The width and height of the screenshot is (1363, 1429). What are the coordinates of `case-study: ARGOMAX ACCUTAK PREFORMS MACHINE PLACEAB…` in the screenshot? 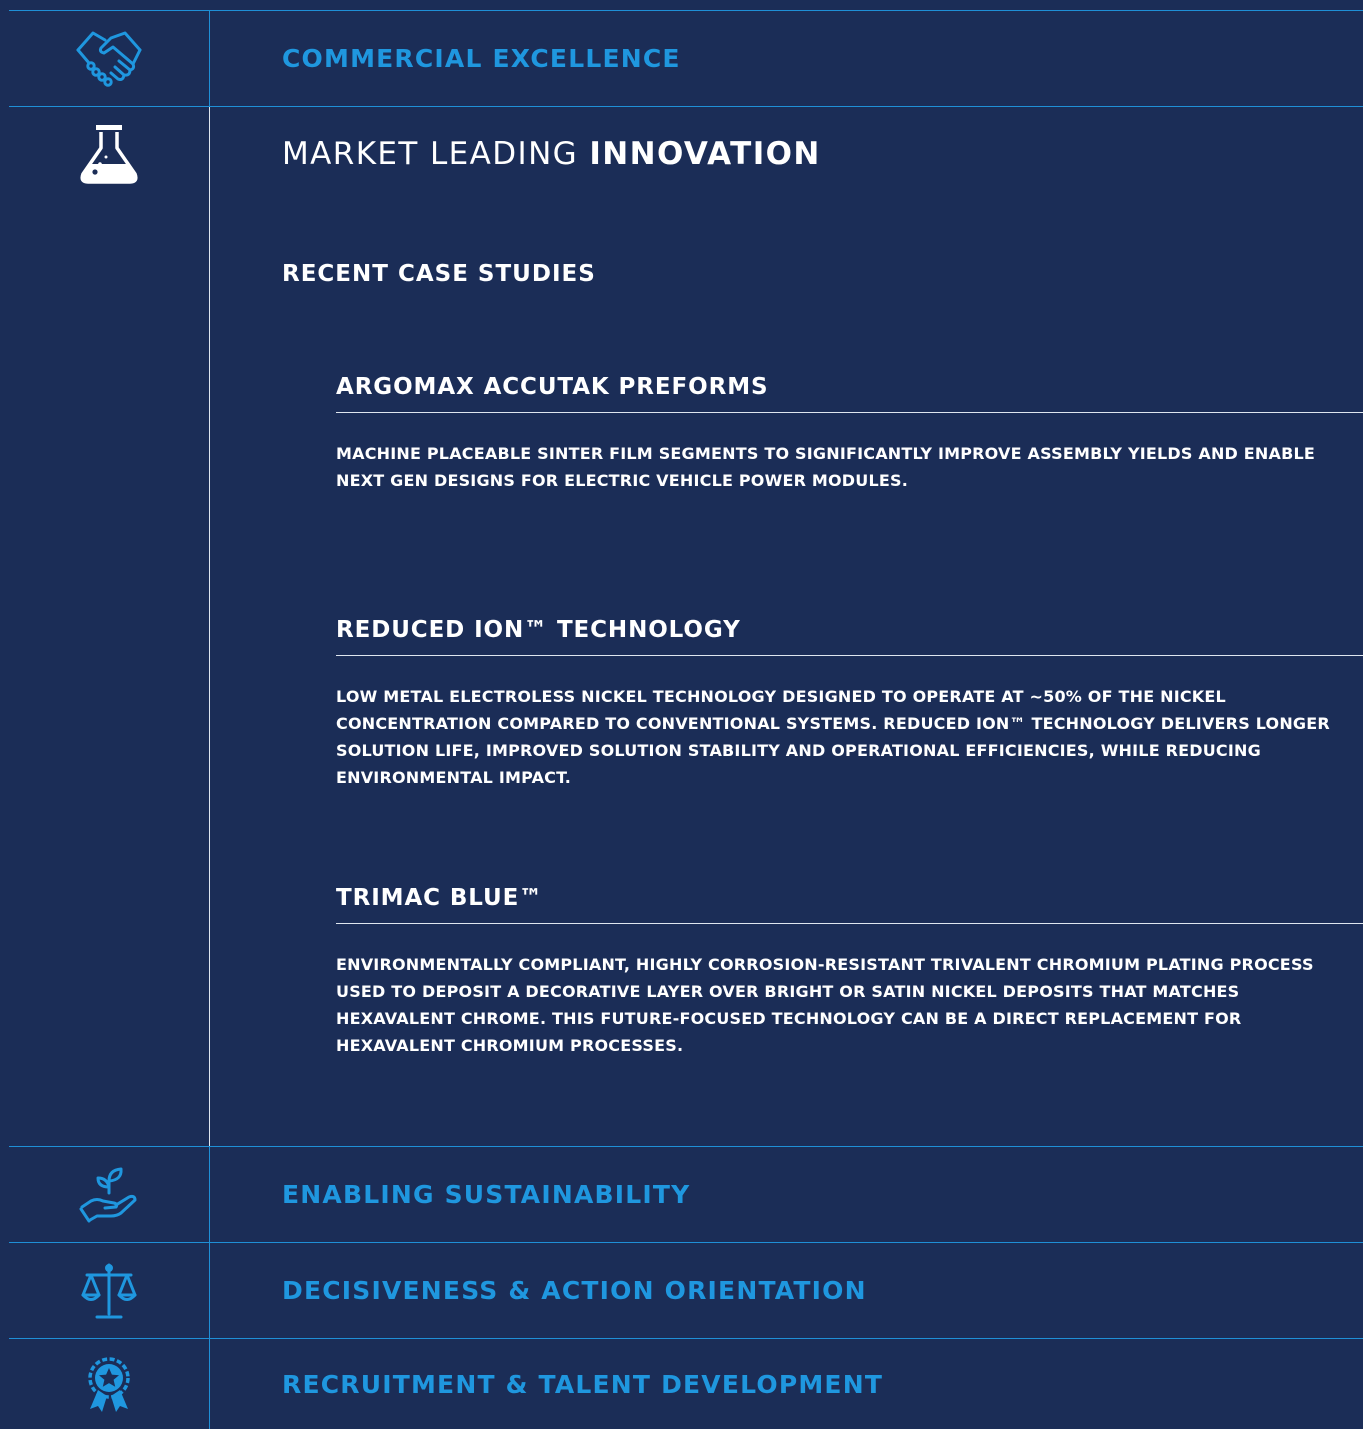 It's located at (849, 432).